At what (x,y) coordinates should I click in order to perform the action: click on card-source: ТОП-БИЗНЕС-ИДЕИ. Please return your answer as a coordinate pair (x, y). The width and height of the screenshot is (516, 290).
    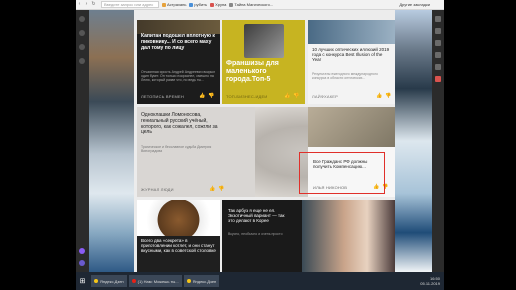
    Looking at the image, I should click on (247, 96).